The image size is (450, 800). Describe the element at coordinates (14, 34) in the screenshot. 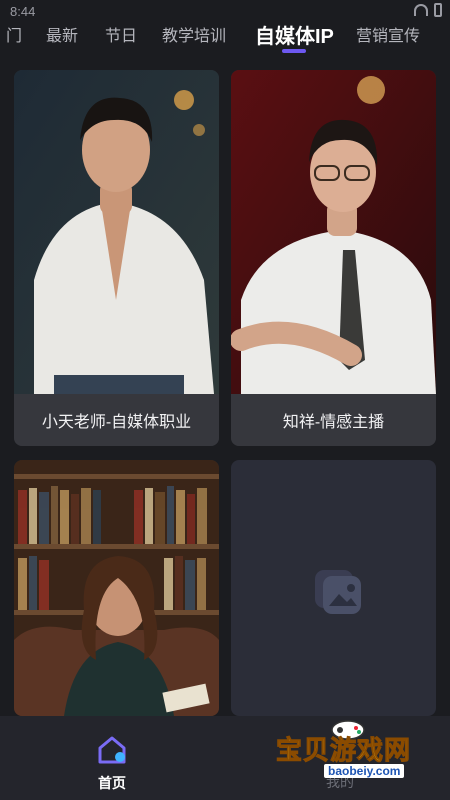

I see `tab-partial: 门` at that location.